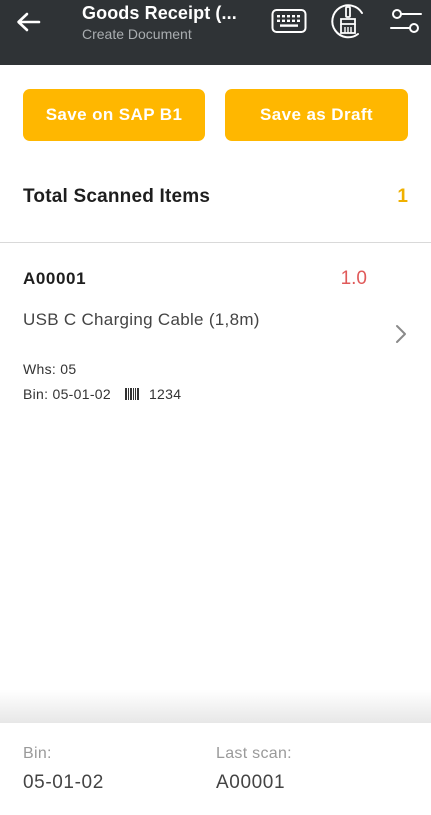 The height and width of the screenshot is (815, 431). What do you see at coordinates (406, 21) in the screenshot?
I see `filter-settings-icon` at bounding box center [406, 21].